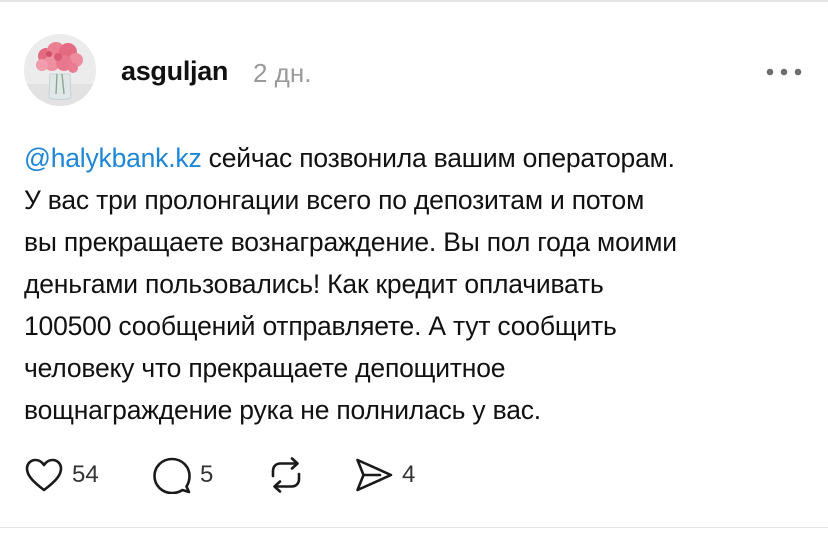  I want to click on like-button: 54, so click(61, 475).